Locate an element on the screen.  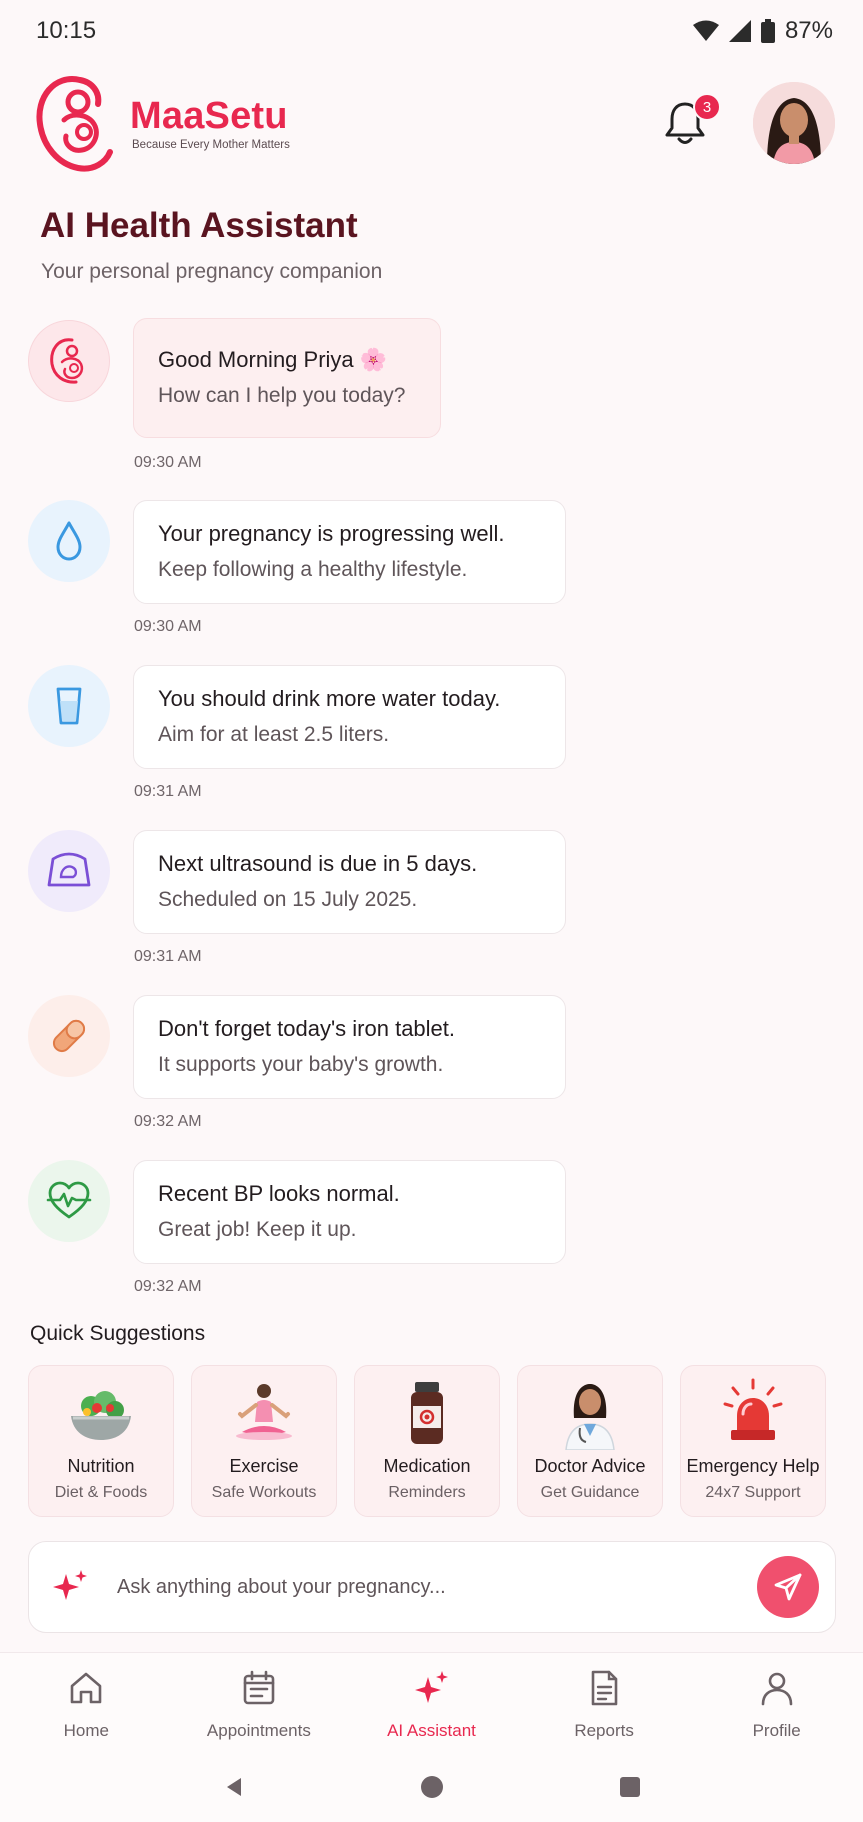
suggestion-emergency-help: Emergency Help 24x7 Support is located at coordinates (753, 1441).